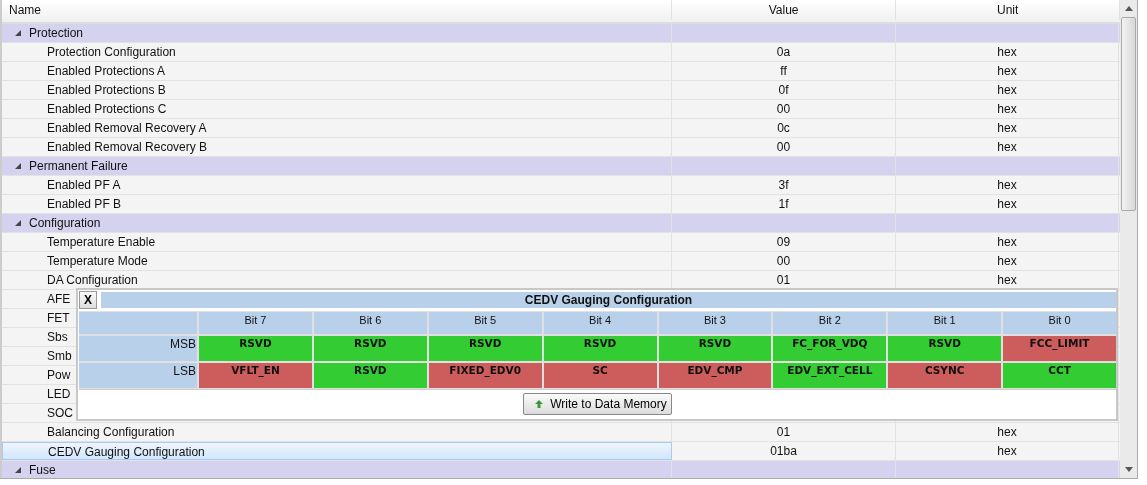 This screenshot has height=485, width=1147. What do you see at coordinates (65, 223) in the screenshot?
I see `group-name: Configuration` at bounding box center [65, 223].